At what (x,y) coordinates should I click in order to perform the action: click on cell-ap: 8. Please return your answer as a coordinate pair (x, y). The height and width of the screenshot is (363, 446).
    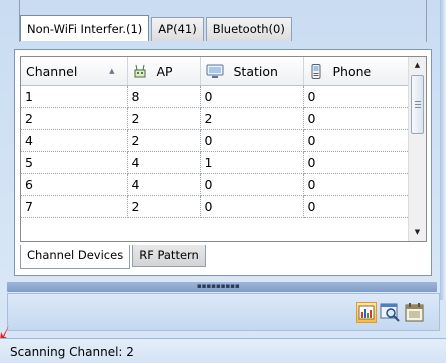
    Looking at the image, I should click on (164, 96).